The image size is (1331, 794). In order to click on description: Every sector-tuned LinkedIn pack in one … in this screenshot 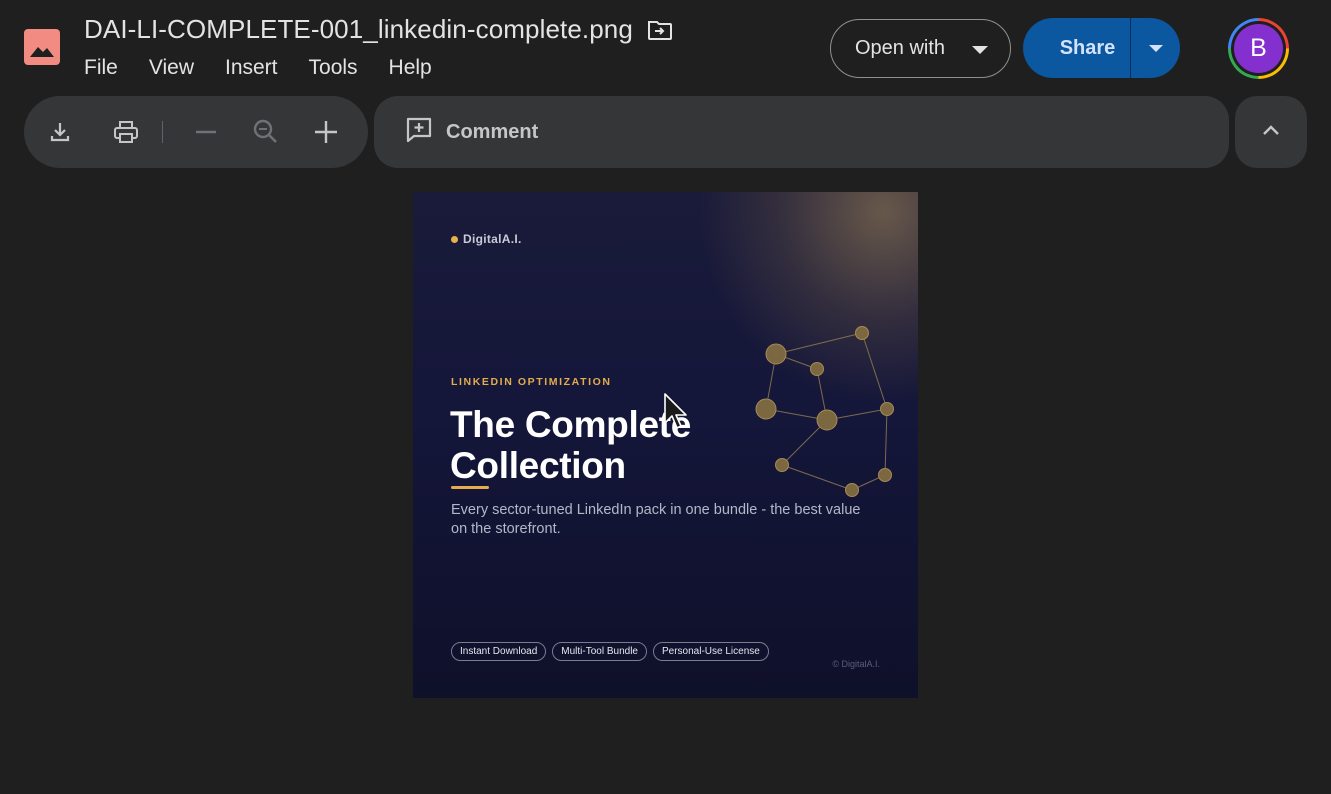, I will do `click(656, 519)`.